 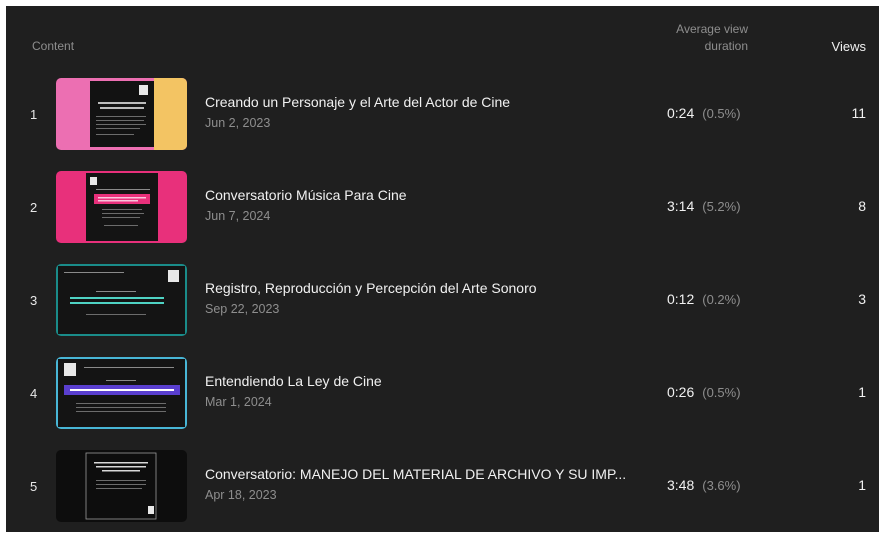 I want to click on content-column-header: Content, so click(x=53, y=46).